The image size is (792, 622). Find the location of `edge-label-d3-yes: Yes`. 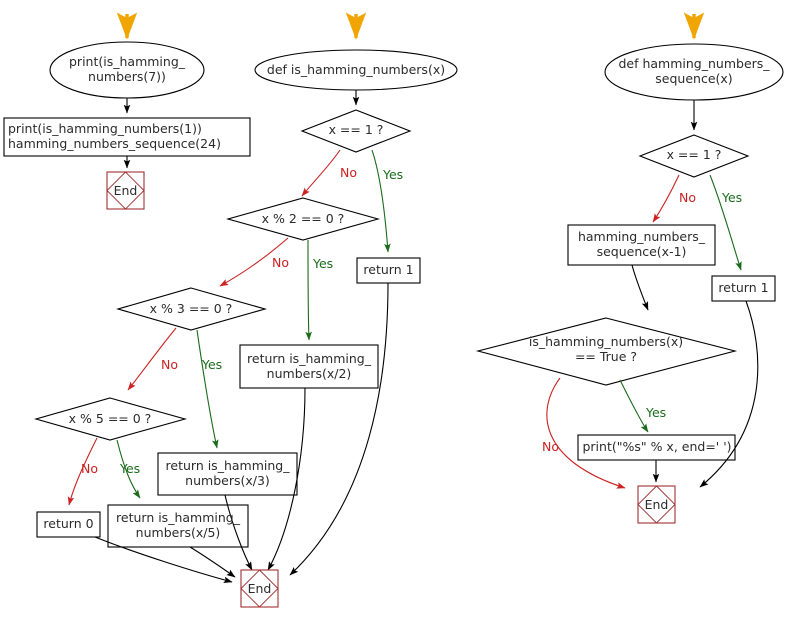

edge-label-d3-yes: Yes is located at coordinates (212, 364).